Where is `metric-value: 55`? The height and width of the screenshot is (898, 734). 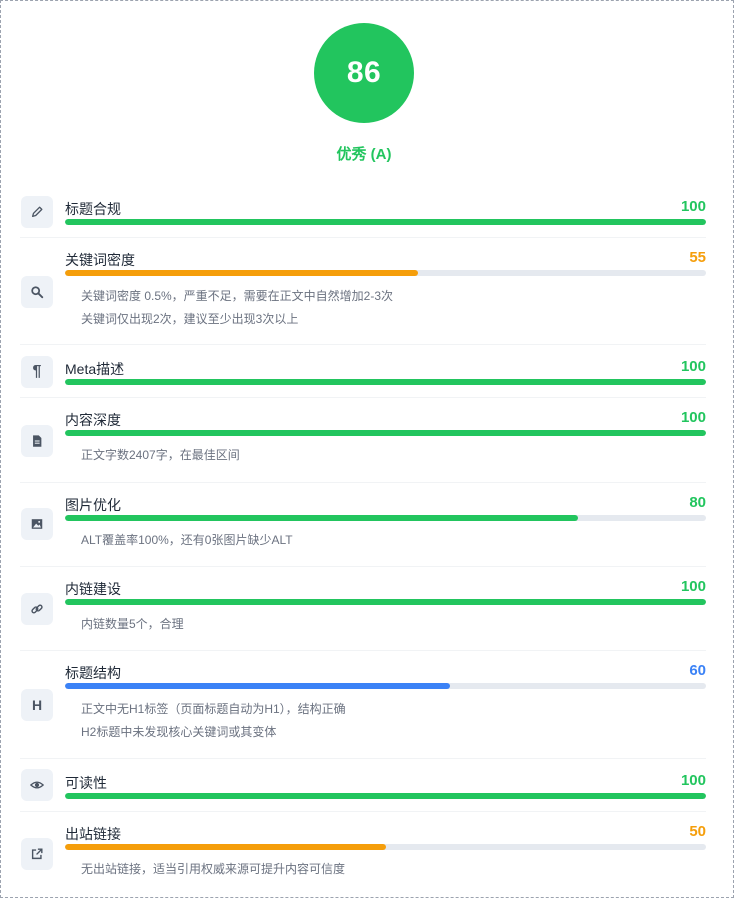
metric-value: 55 is located at coordinates (697, 257).